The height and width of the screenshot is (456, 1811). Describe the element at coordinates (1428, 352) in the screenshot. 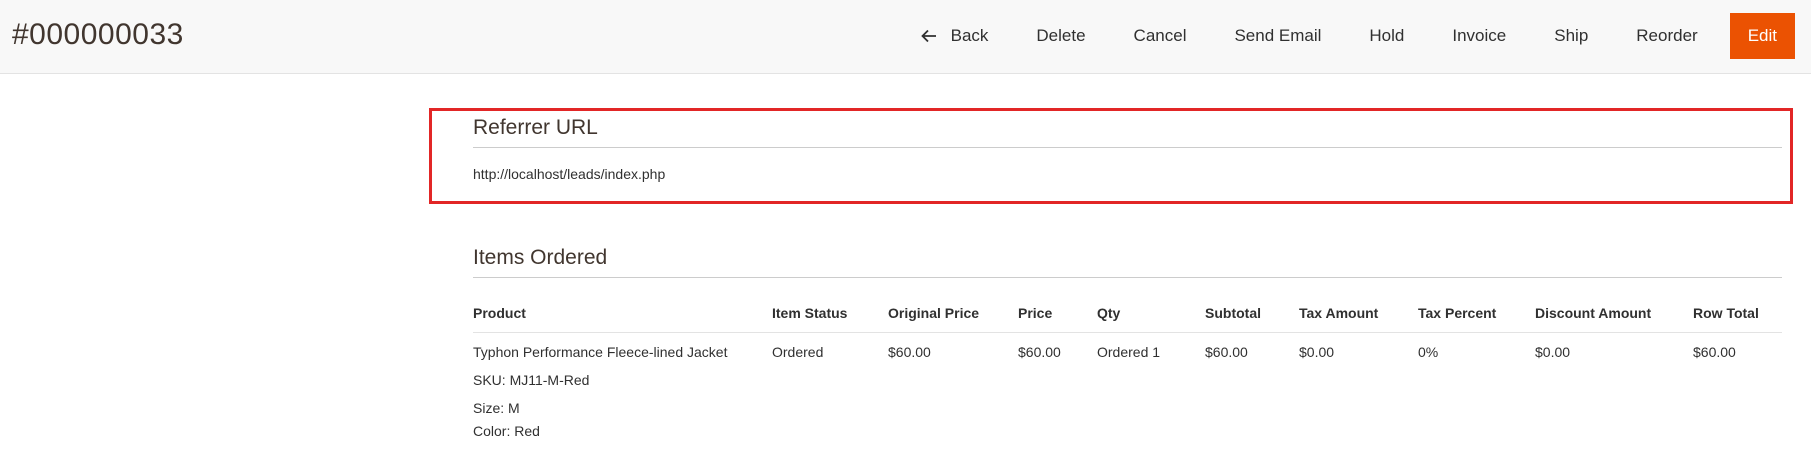

I see `tax-percent-value: 0%` at that location.